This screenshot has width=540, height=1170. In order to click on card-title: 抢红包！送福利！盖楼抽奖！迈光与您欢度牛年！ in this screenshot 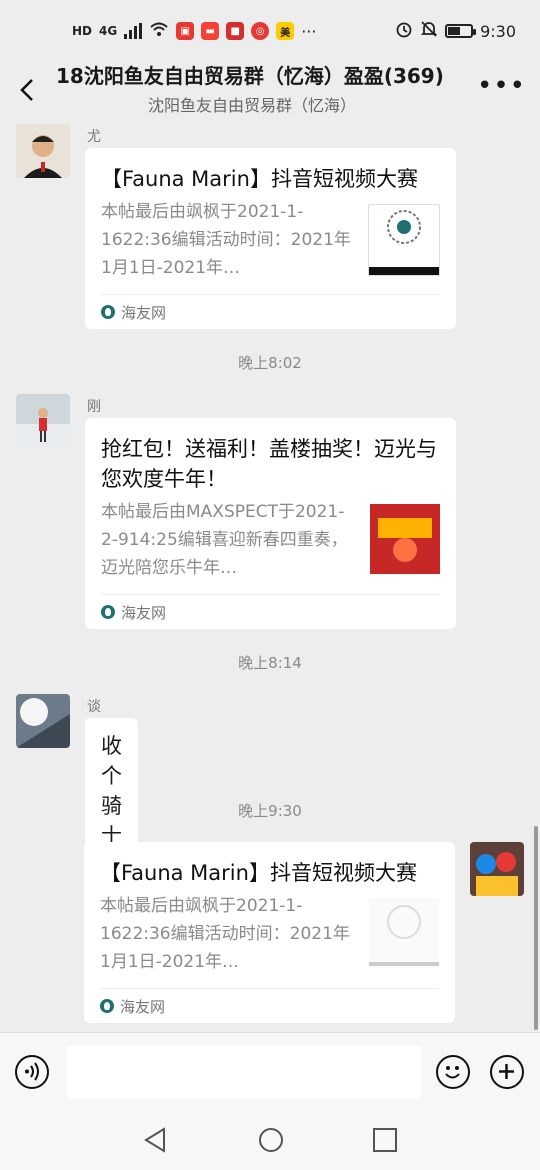, I will do `click(269, 464)`.